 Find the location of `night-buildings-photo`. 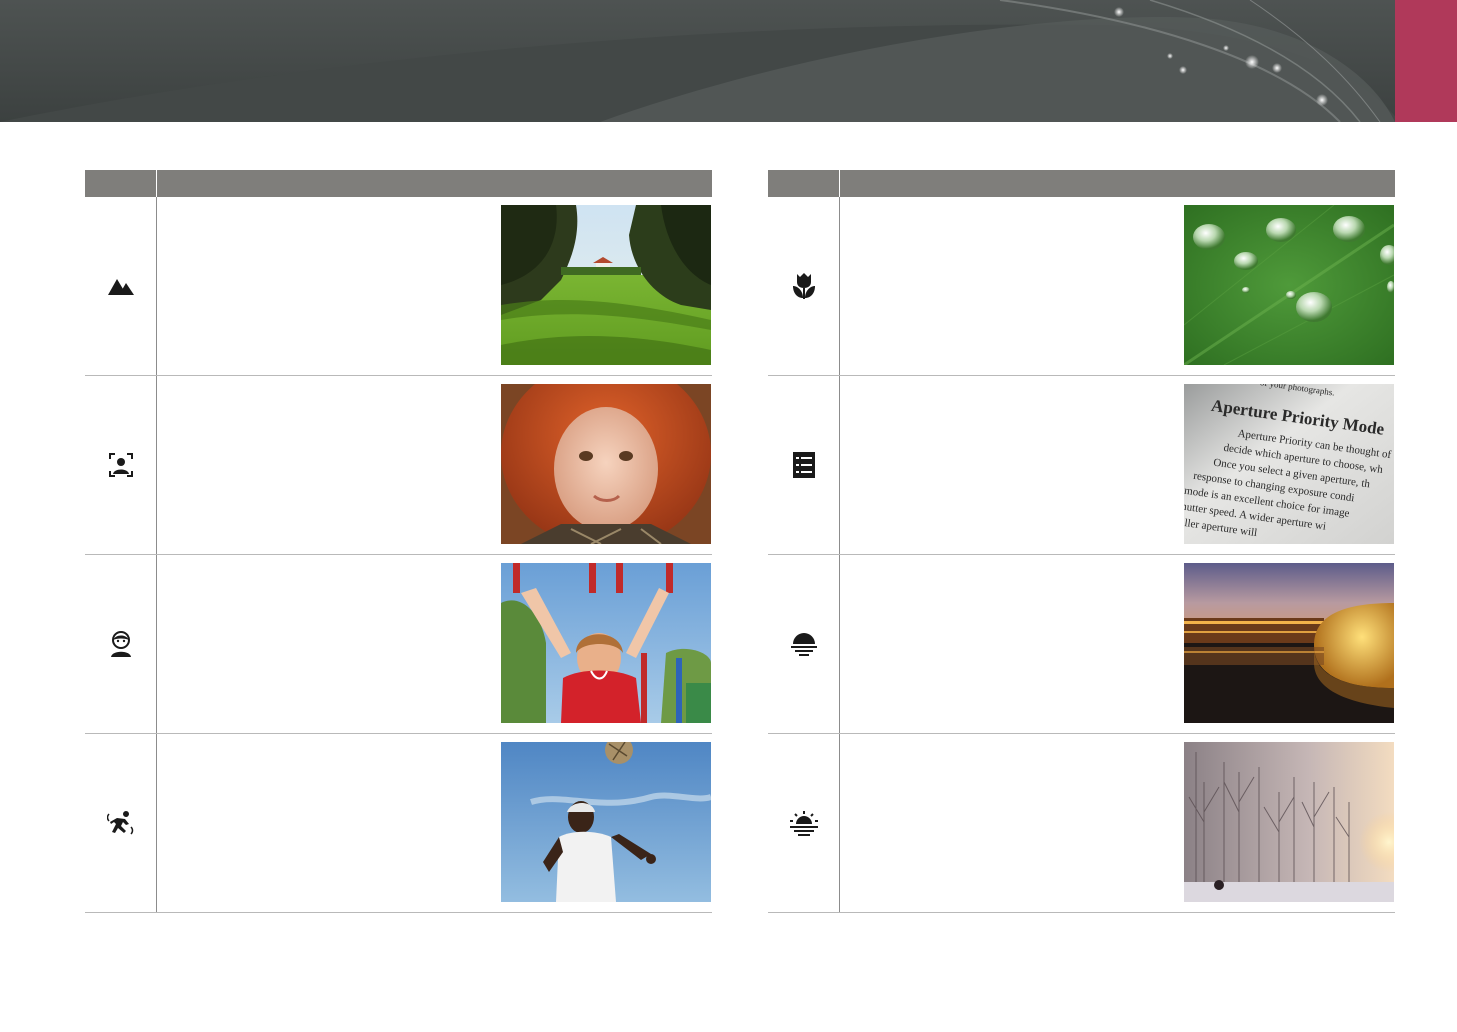

night-buildings-photo is located at coordinates (1289, 643).